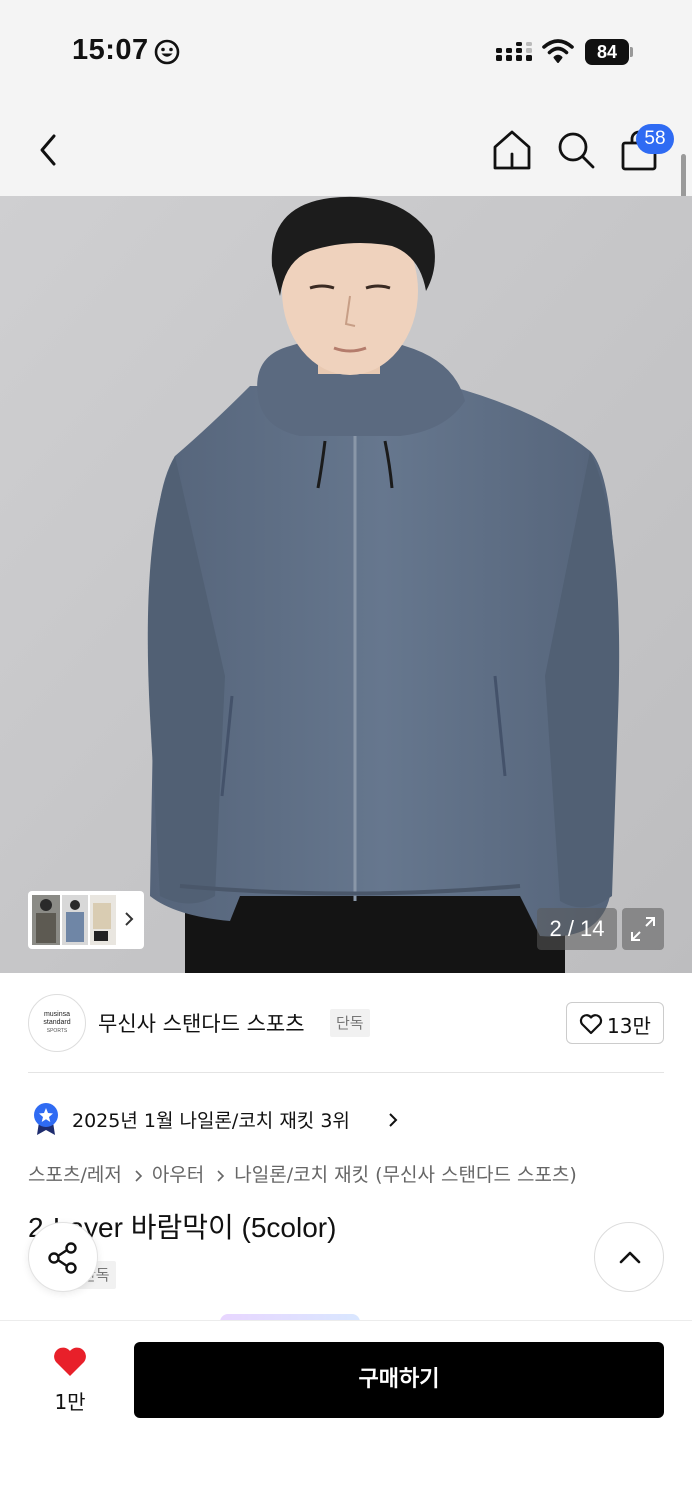 This screenshot has width=692, height=1500. Describe the element at coordinates (167, 52) in the screenshot. I see `smiley-icon` at that location.